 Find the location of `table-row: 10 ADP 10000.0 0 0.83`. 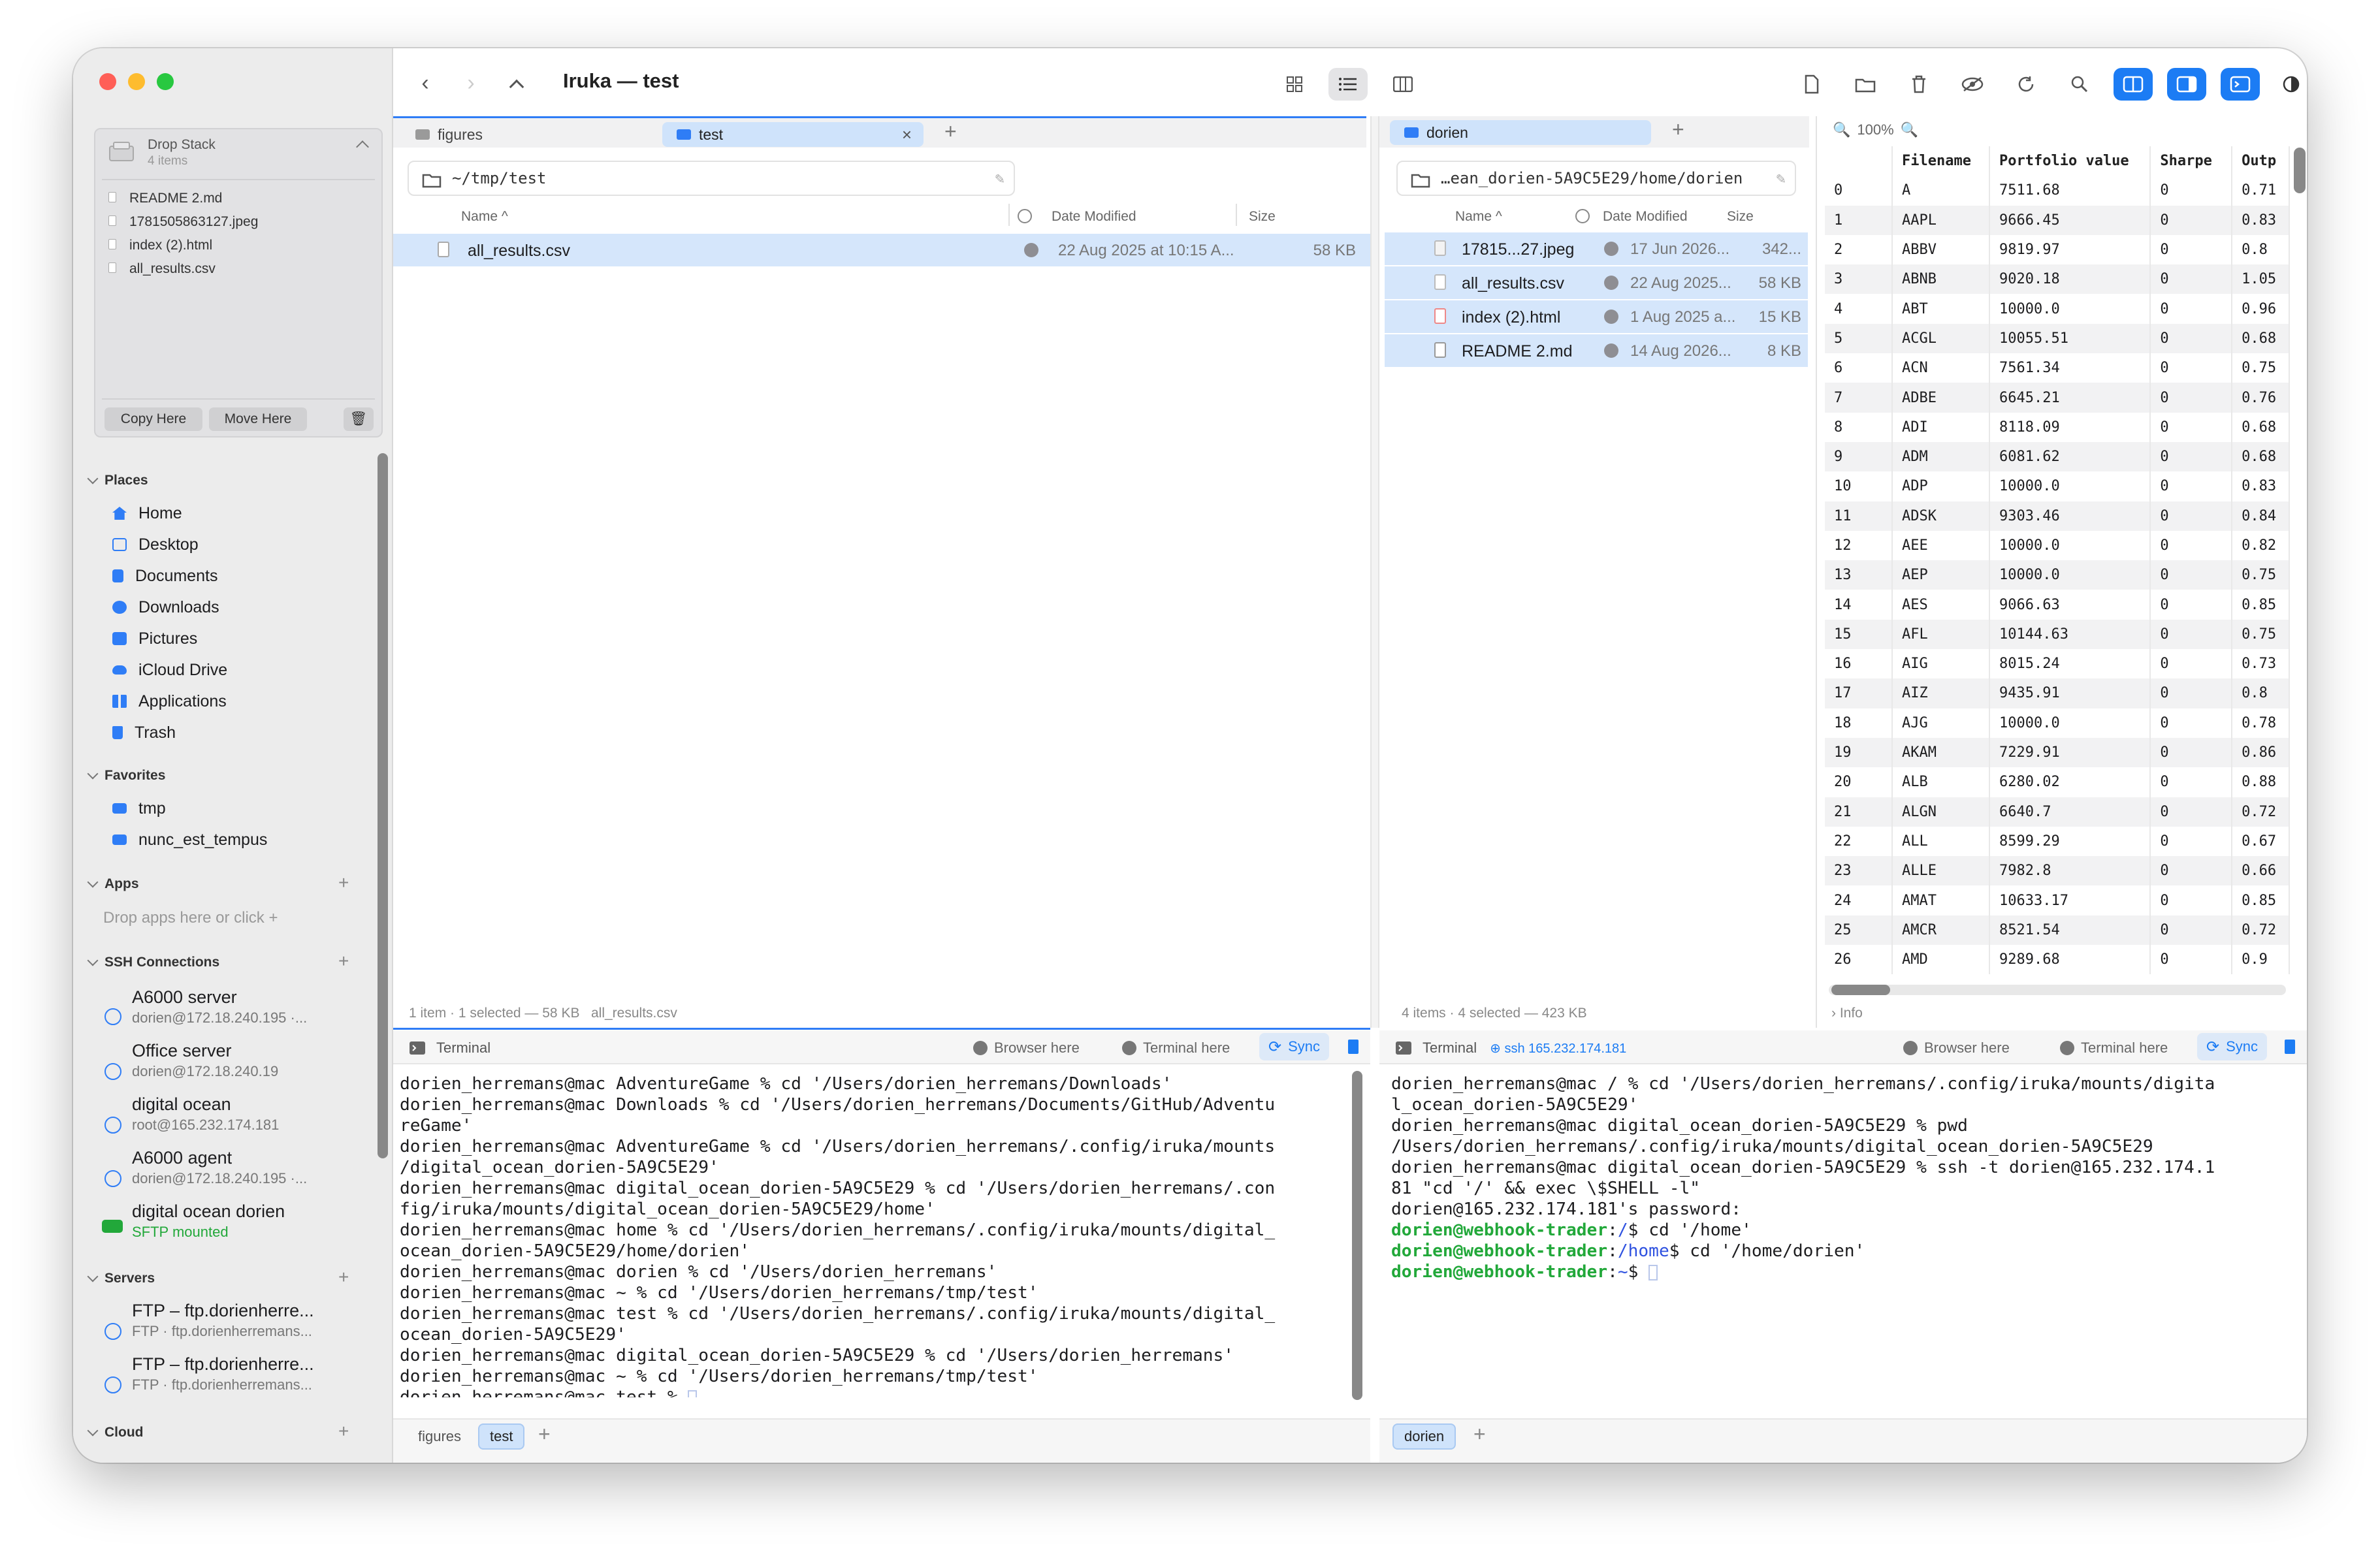

table-row: 10 ADP 10000.0 0 0.83 is located at coordinates (2057, 486).